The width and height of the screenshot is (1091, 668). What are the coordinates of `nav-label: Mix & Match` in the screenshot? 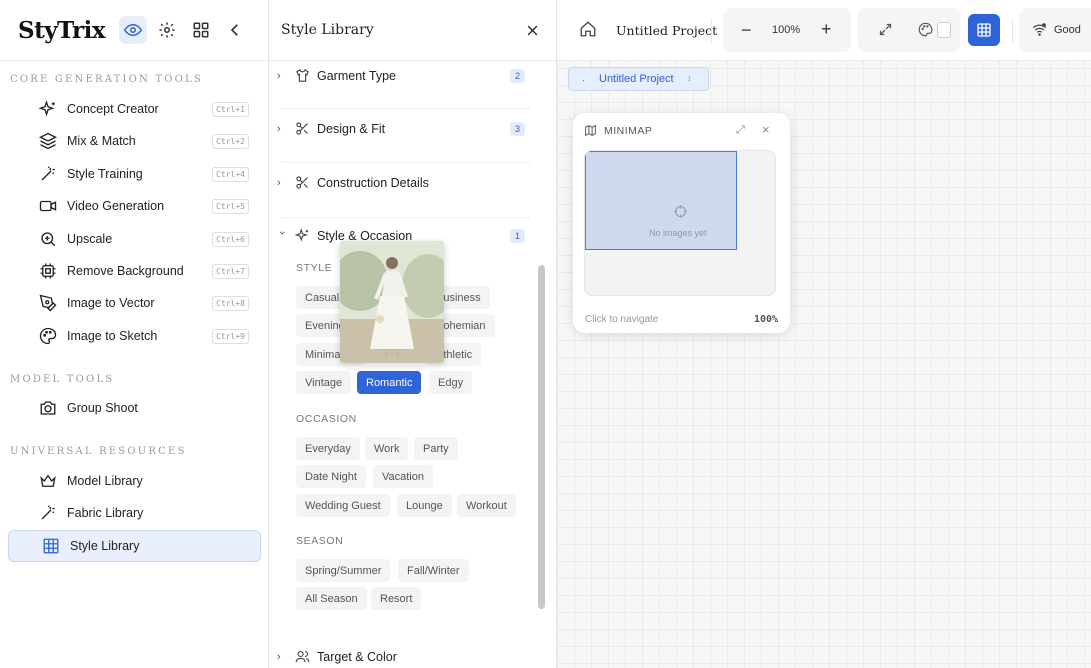 It's located at (101, 141).